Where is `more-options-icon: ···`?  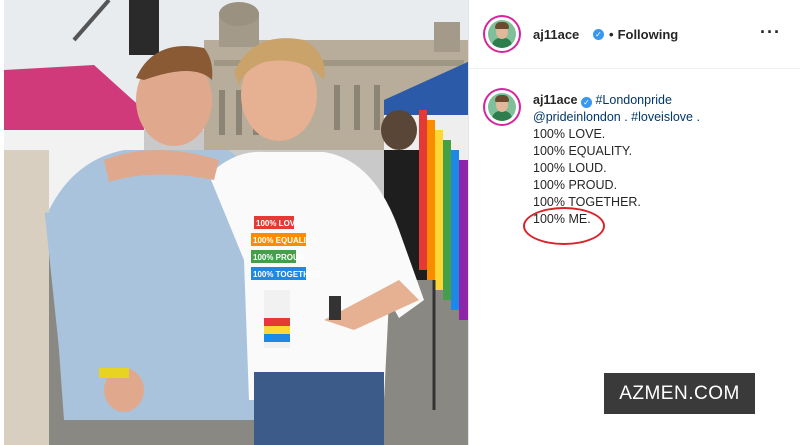
more-options-icon: ··· is located at coordinates (770, 32).